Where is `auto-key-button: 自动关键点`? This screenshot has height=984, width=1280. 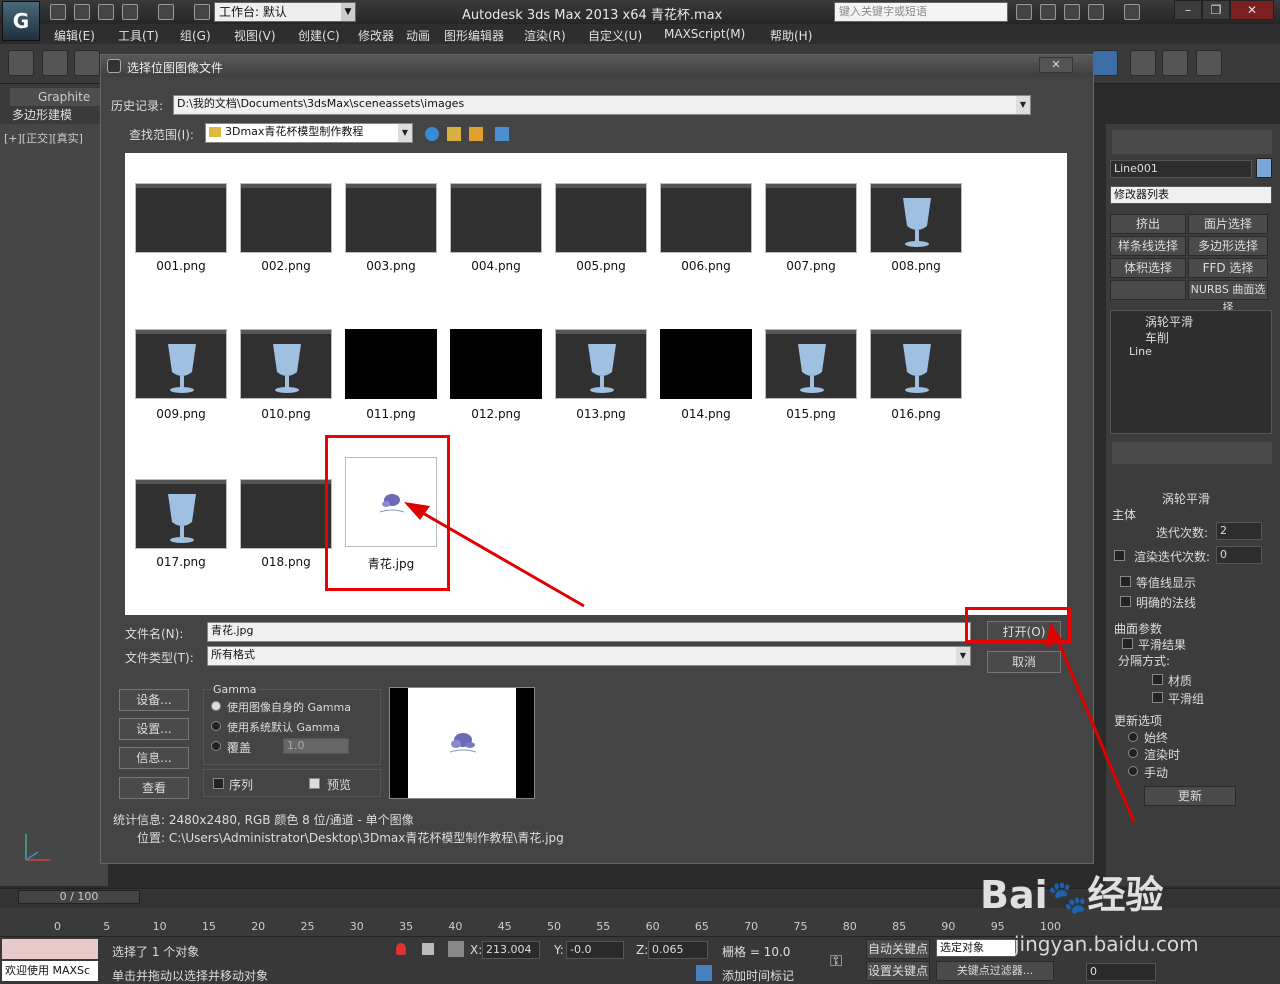
auto-key-button: 自动关键点 is located at coordinates (898, 949).